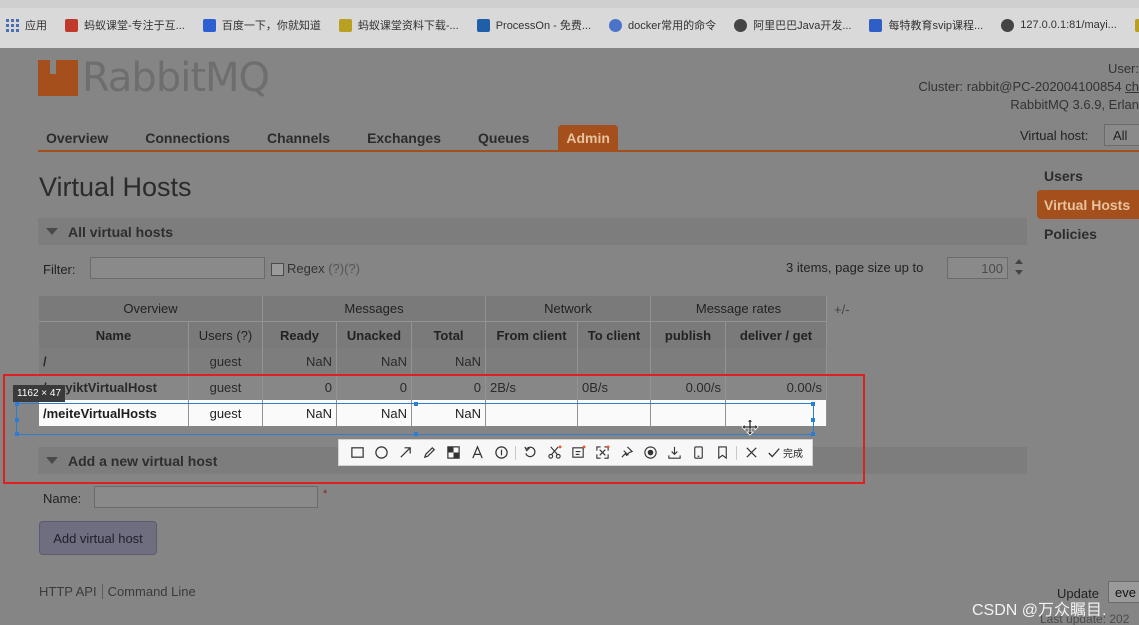 The image size is (1139, 625). I want to click on undo-tool, so click(530, 453).